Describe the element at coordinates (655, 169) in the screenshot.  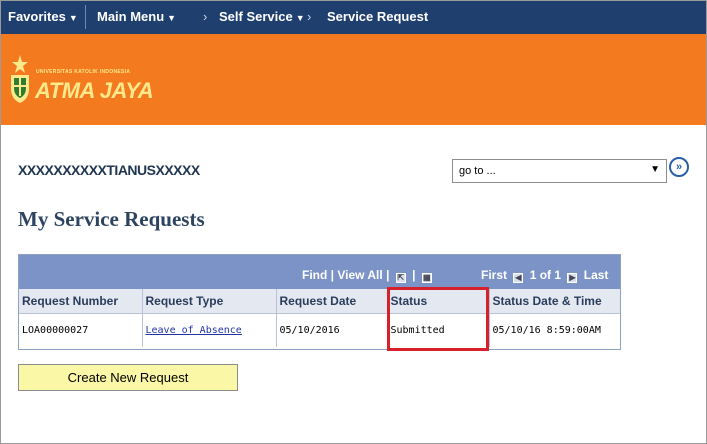
I see `dropdown-arrow-icon: ▼` at that location.